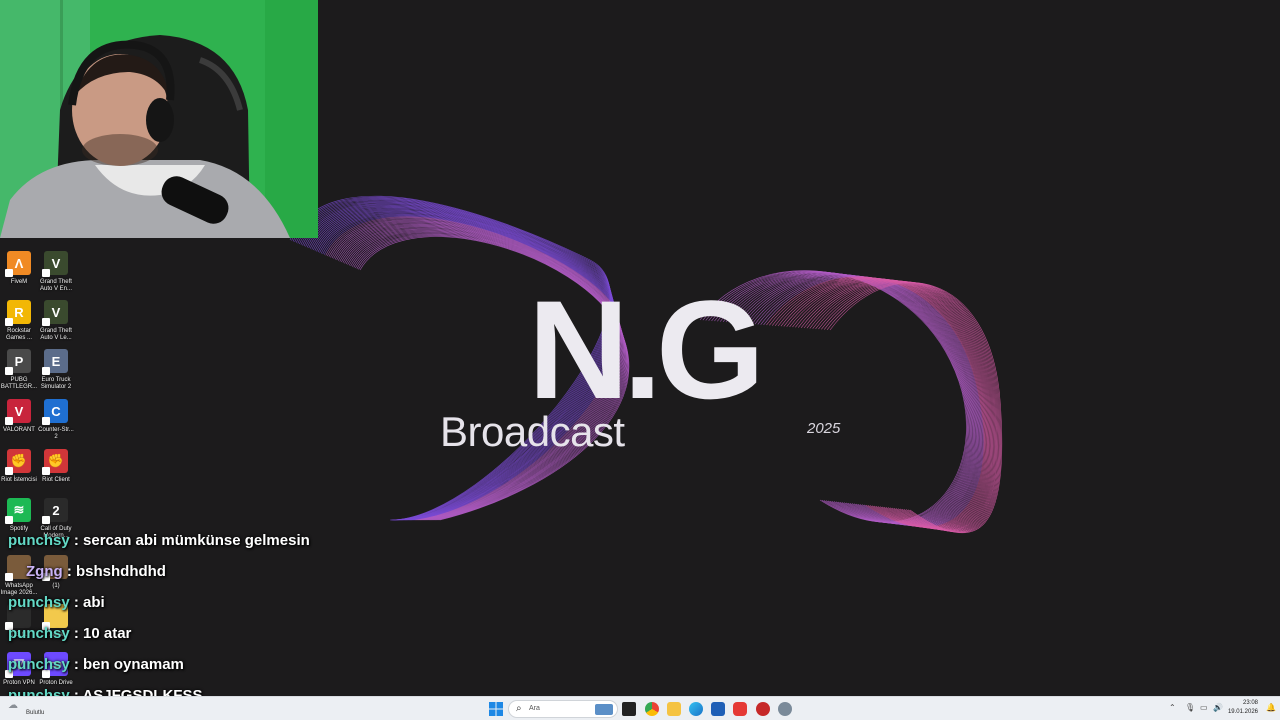 Image resolution: width=1280 pixels, height=720 pixels. Describe the element at coordinates (55, 264) in the screenshot. I see `gta-v-icon: V` at that location.